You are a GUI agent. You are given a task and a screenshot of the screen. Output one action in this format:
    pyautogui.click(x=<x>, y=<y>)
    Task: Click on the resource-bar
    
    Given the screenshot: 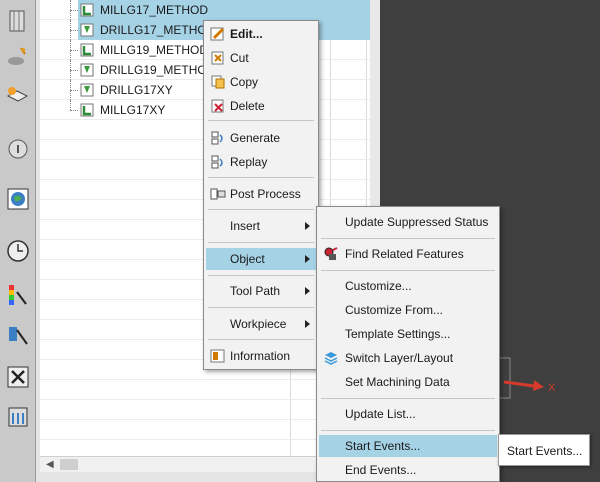 What is the action you would take?
    pyautogui.click(x=18, y=241)
    